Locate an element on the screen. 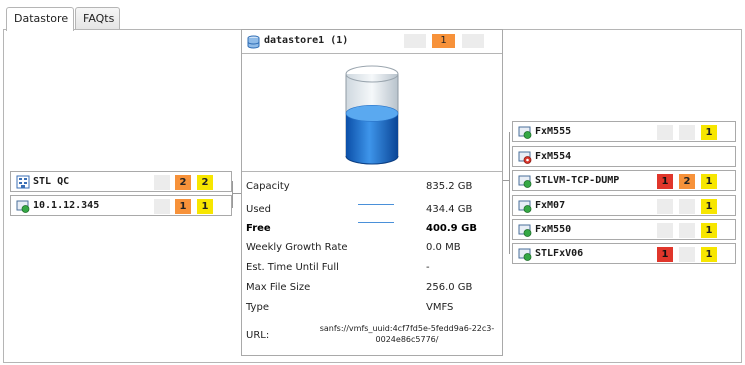  type-label: Type is located at coordinates (257, 307).